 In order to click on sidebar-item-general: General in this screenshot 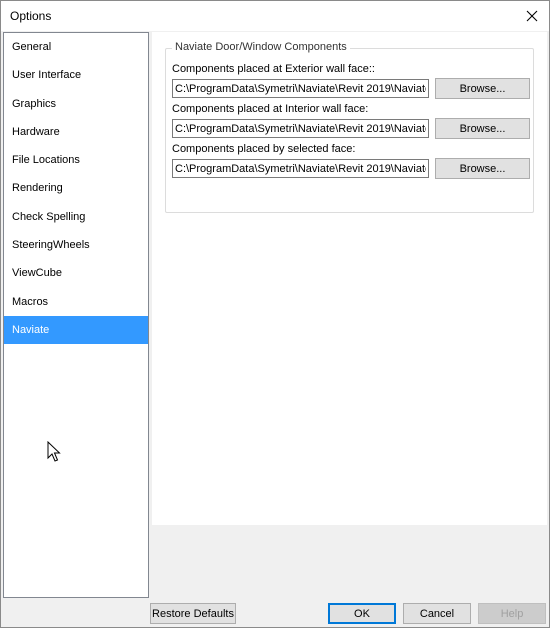, I will do `click(76, 47)`.